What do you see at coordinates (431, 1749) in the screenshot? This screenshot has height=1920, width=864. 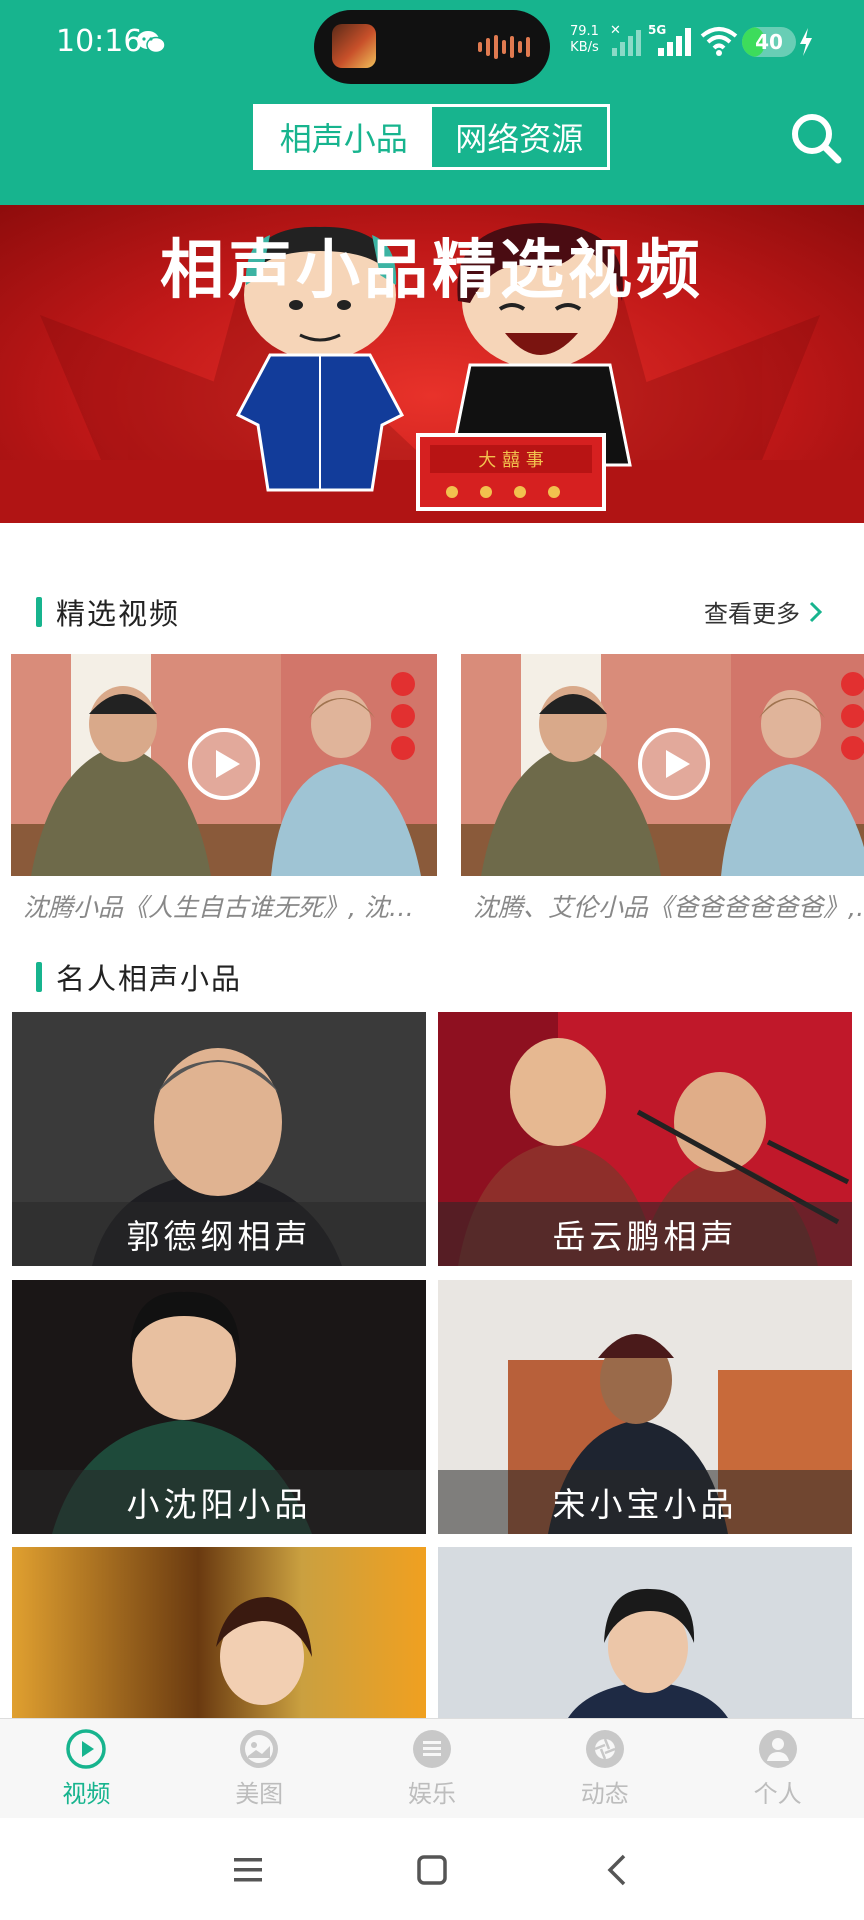 I see `list-icon` at bounding box center [431, 1749].